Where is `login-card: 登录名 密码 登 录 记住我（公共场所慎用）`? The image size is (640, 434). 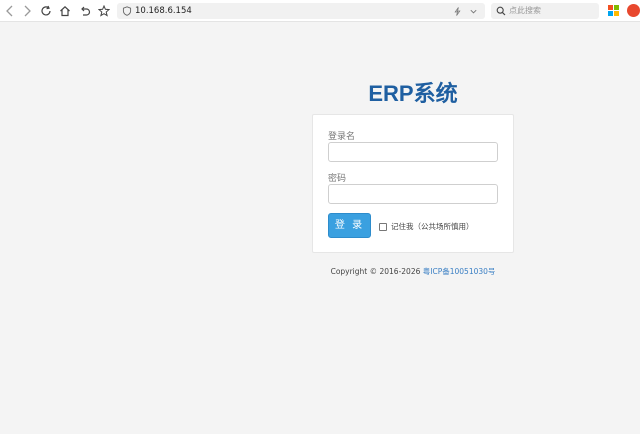
login-card: 登录名 密码 登 录 记住我（公共场所慎用） is located at coordinates (413, 183).